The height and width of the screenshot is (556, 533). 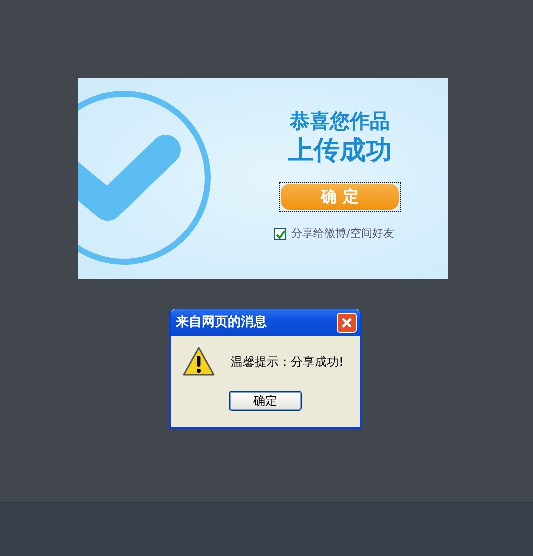 What do you see at coordinates (221, 323) in the screenshot?
I see `dialog-title: 来自网页的消息` at bounding box center [221, 323].